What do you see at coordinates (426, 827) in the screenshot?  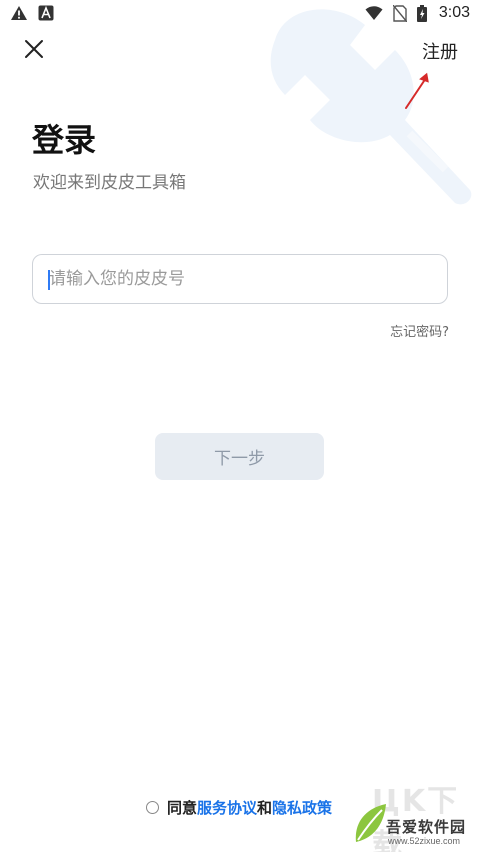 I see `watermark-brand: 吾爱软件园` at bounding box center [426, 827].